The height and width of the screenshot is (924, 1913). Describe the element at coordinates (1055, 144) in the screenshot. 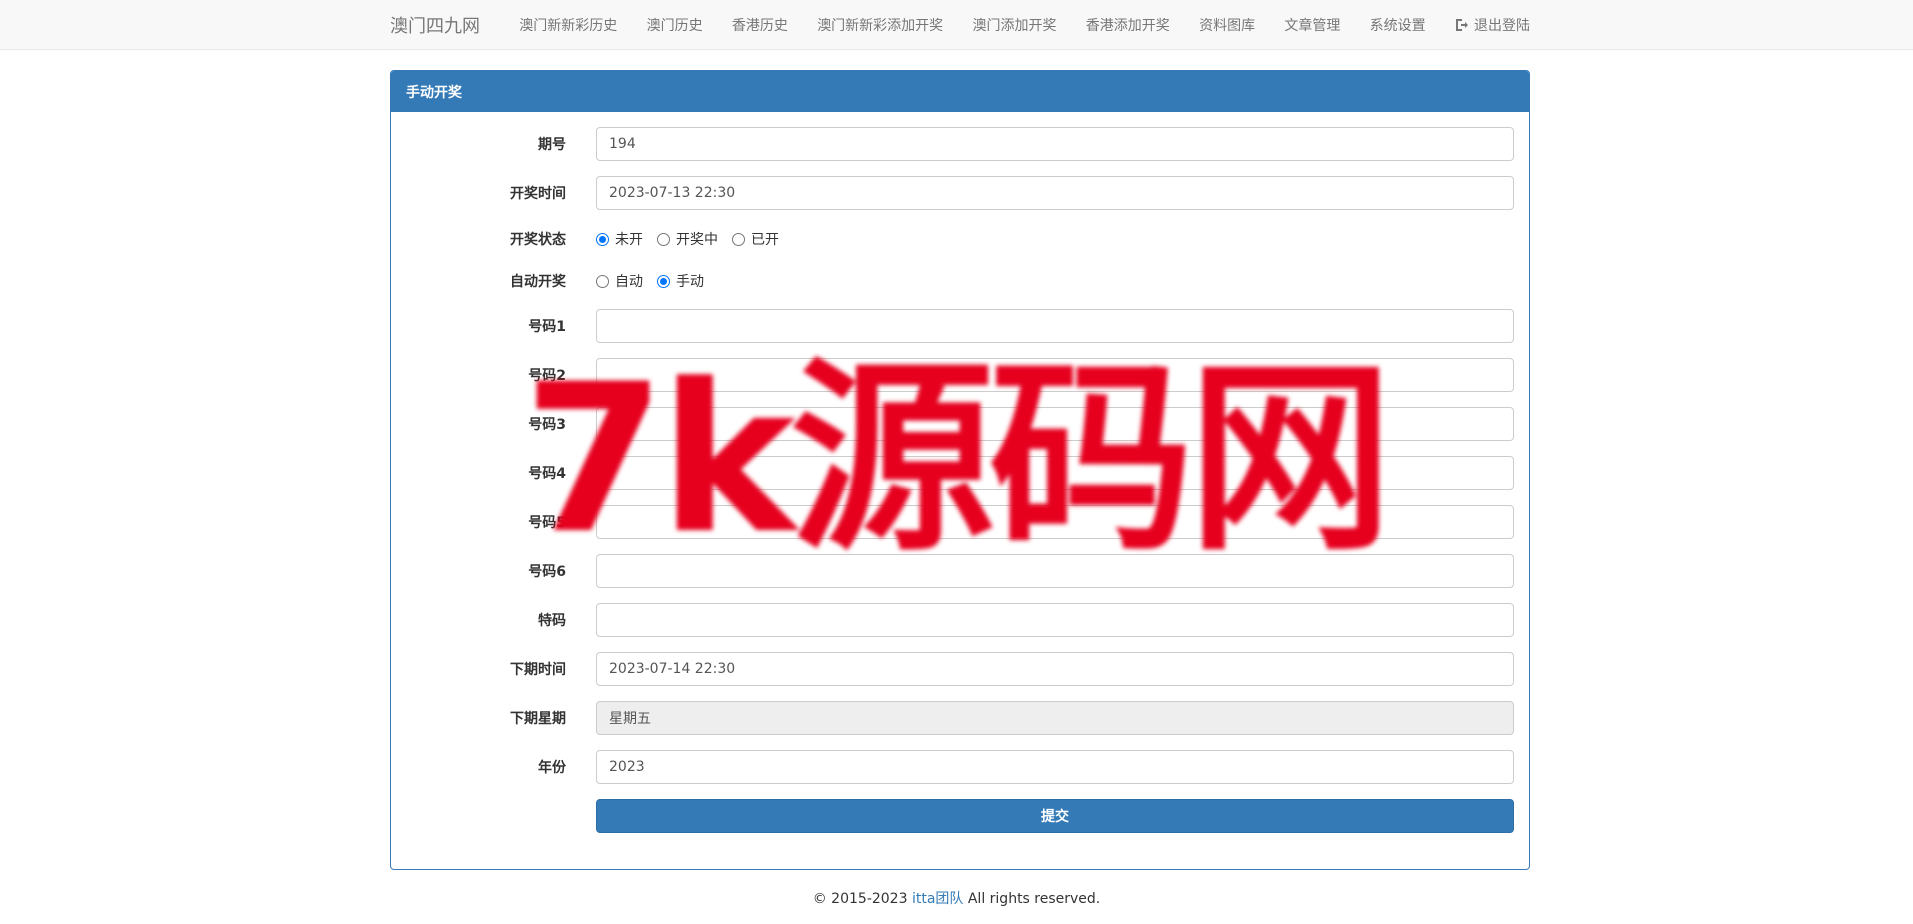

I see `issue-input` at that location.